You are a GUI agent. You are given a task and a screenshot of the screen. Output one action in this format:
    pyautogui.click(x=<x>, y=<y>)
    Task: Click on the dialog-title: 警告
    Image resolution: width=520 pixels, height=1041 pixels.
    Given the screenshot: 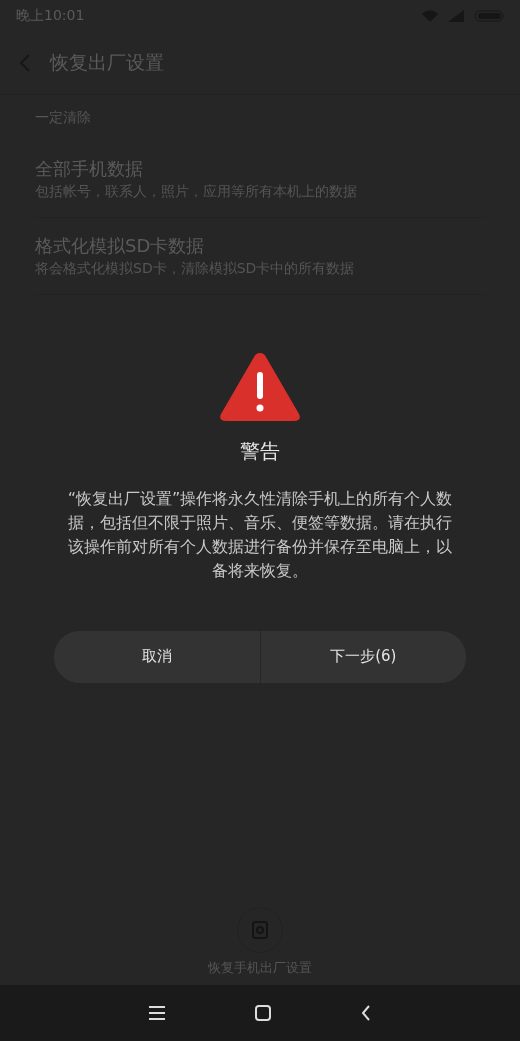 What is the action you would take?
    pyautogui.click(x=260, y=451)
    